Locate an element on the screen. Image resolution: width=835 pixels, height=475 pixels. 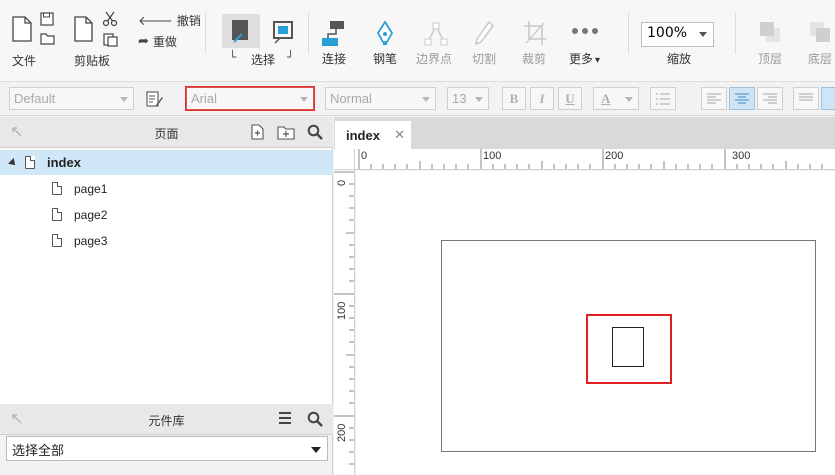
bring-to-front-button: 顶层 is located at coordinates (770, 43).